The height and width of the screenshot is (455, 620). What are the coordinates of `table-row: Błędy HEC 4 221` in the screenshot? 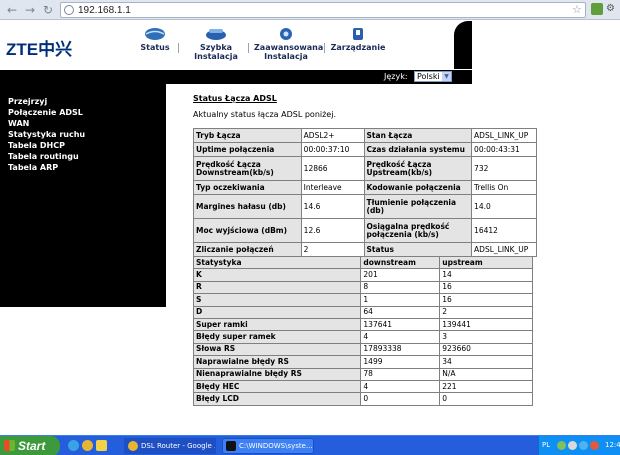 It's located at (362, 386).